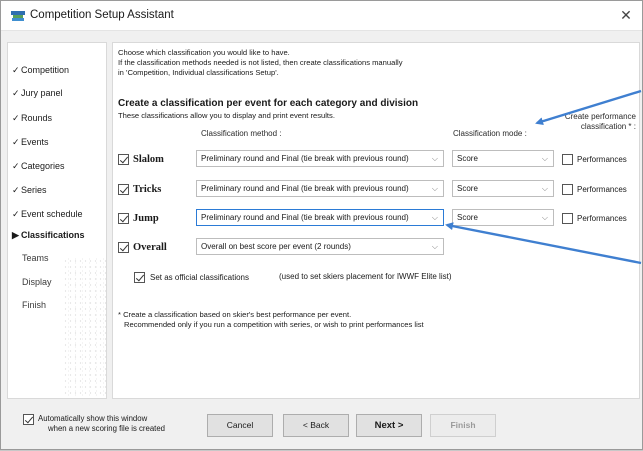 Image resolution: width=643 pixels, height=451 pixels. I want to click on event-label: Tricks, so click(147, 189).